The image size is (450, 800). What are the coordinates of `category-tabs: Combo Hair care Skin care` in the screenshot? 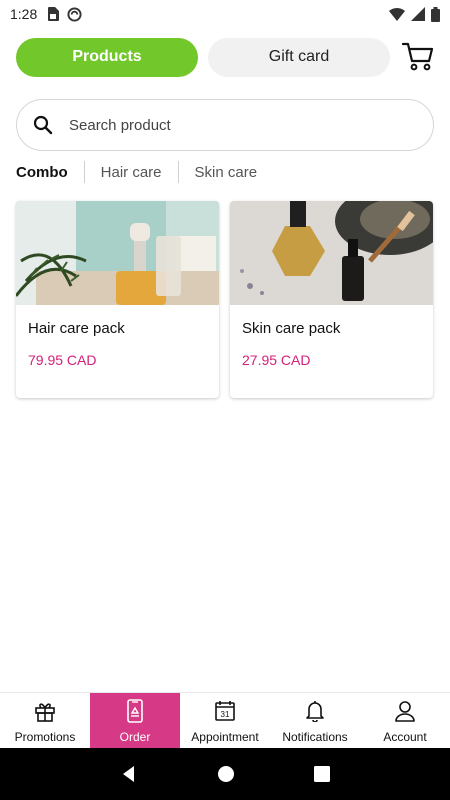 It's located at (136, 172).